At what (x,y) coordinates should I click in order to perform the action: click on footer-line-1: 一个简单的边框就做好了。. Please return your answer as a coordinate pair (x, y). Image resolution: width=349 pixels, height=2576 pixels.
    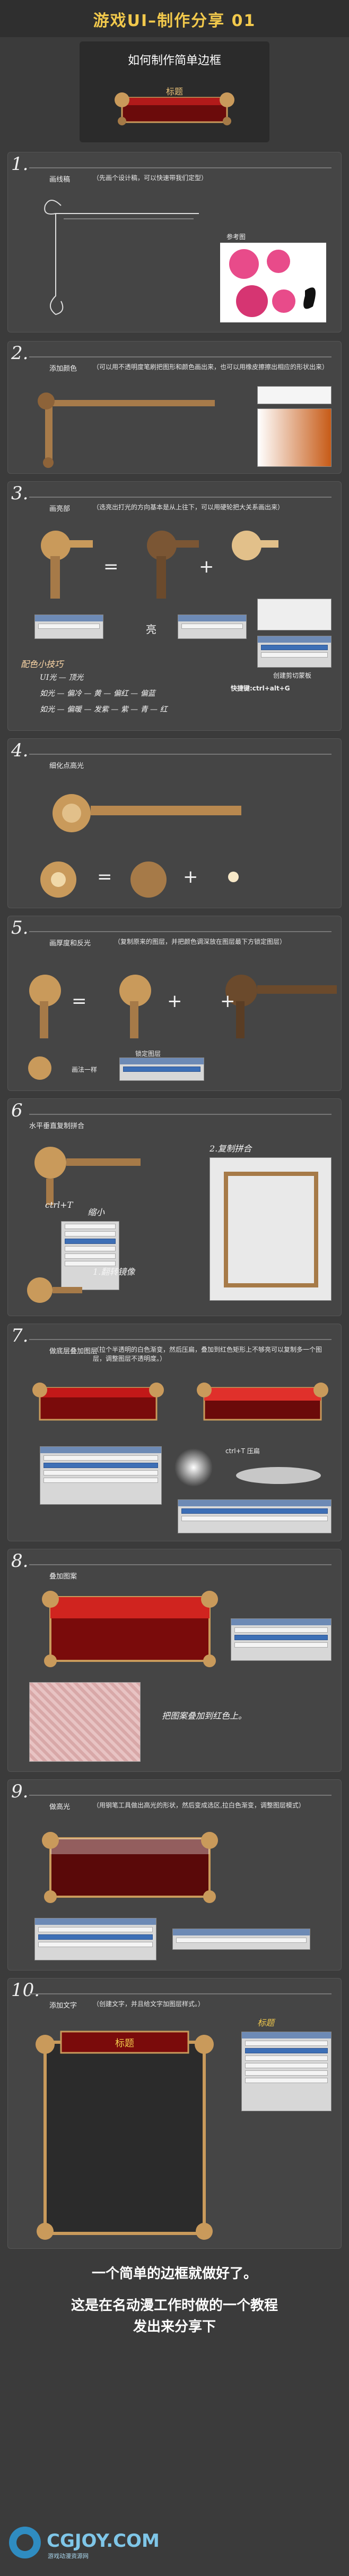
    Looking at the image, I should click on (174, 2274).